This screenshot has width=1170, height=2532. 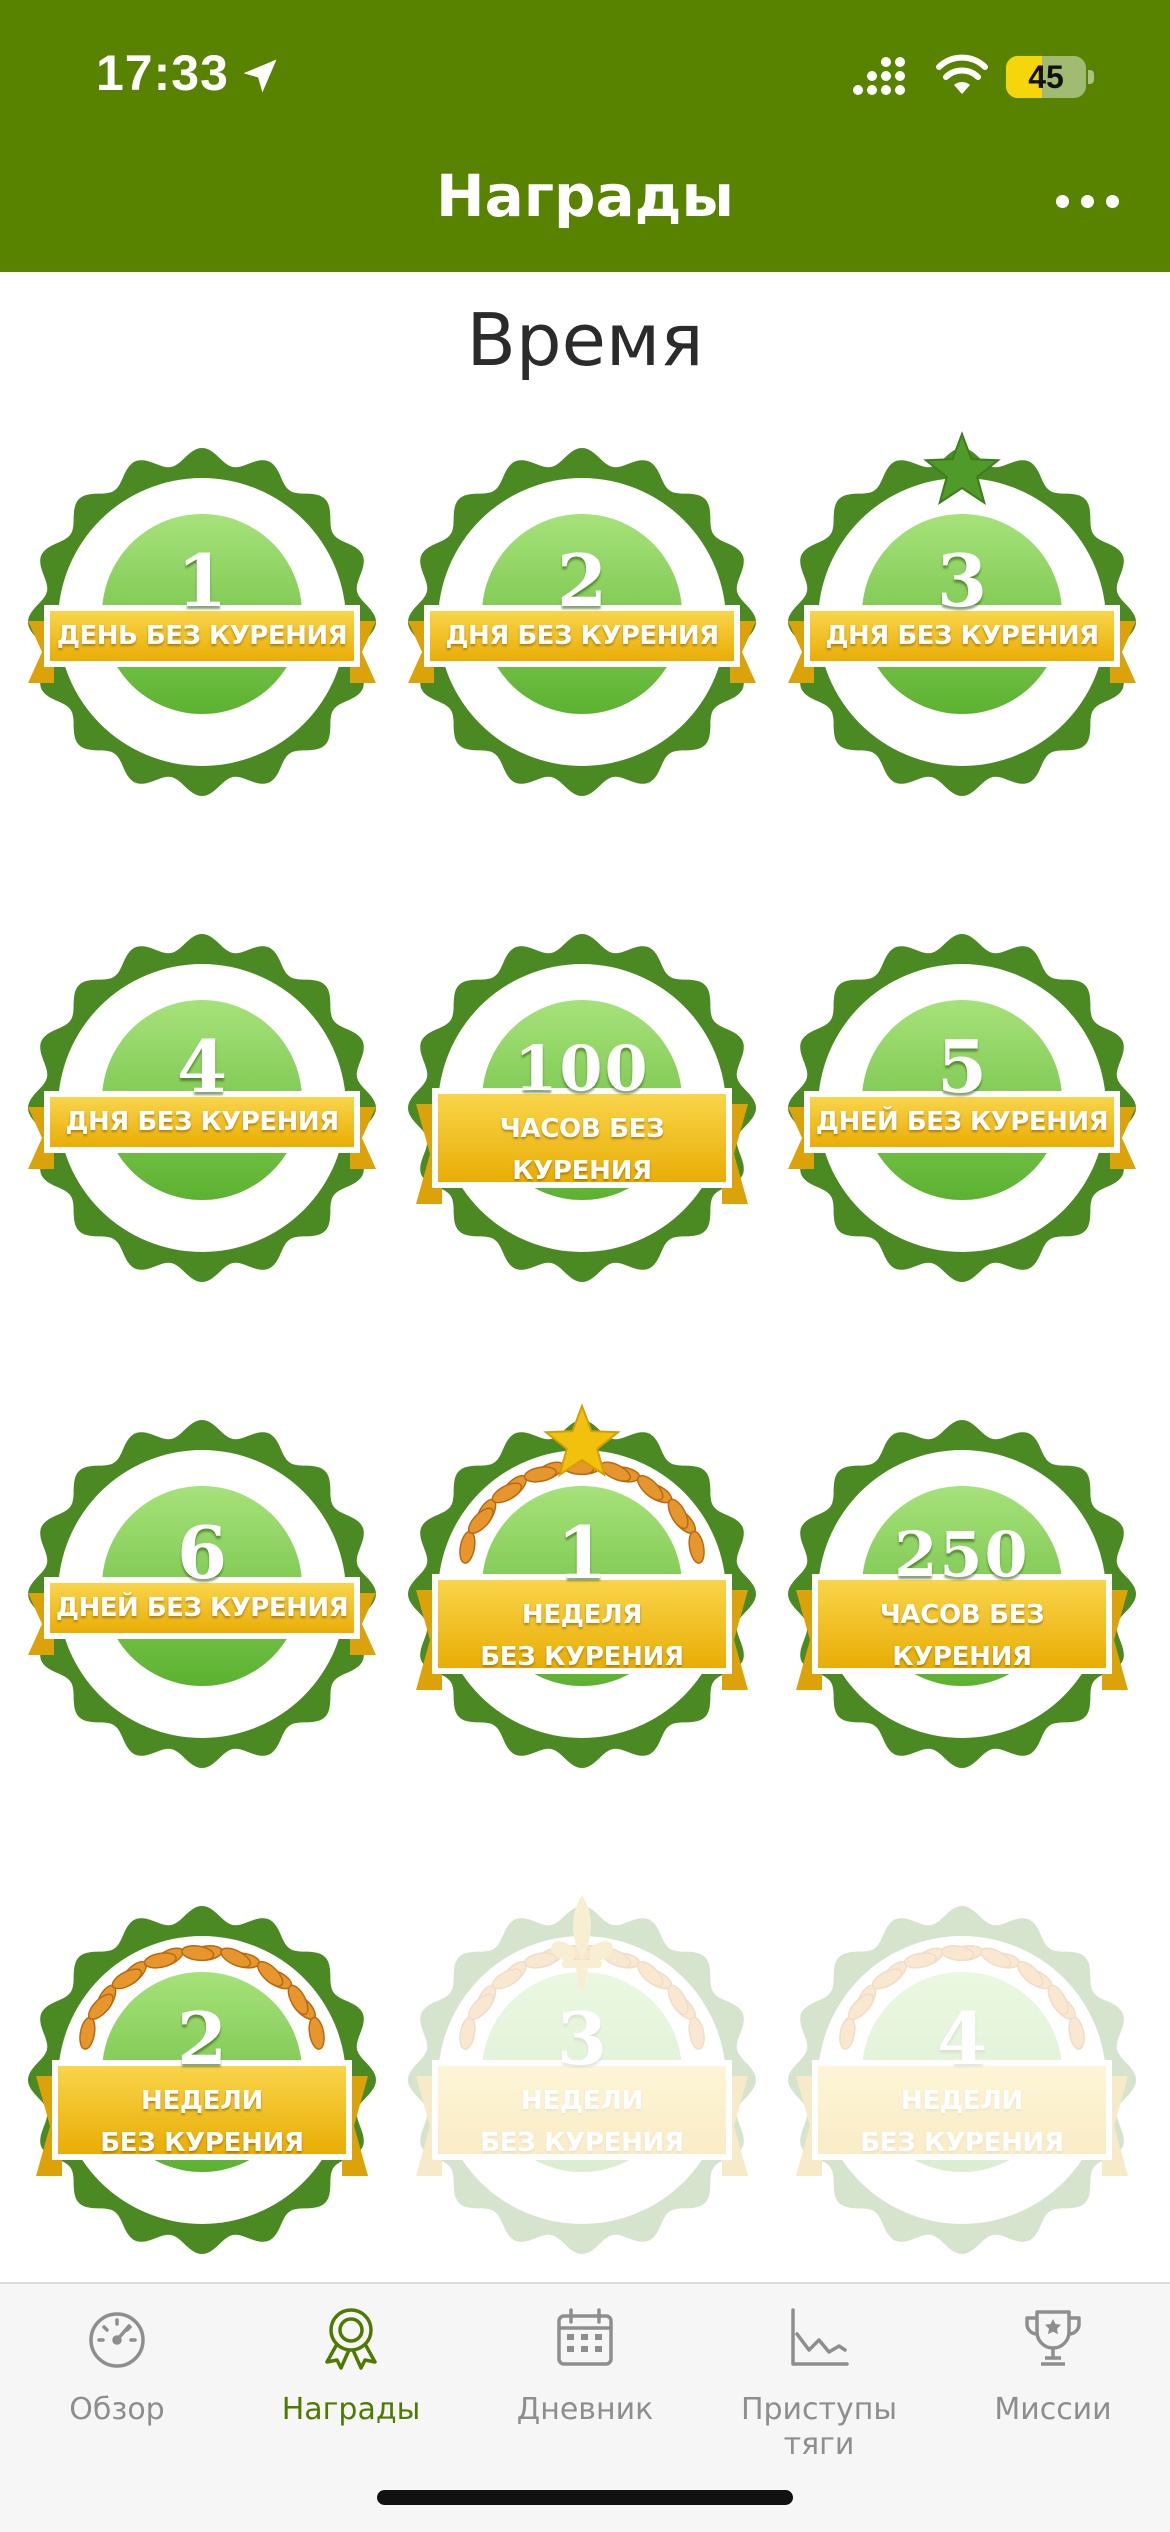 I want to click on award-badge: 4 НЕДЕЛИ БЕЗ КУРЕНИЯ, so click(x=962, y=2080).